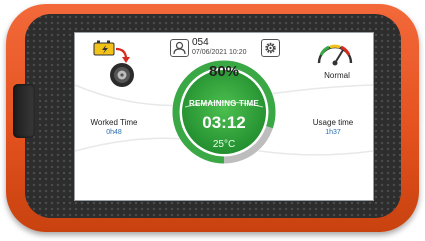  Describe the element at coordinates (333, 132) in the screenshot. I see `usage-time-value: 1h37` at that location.